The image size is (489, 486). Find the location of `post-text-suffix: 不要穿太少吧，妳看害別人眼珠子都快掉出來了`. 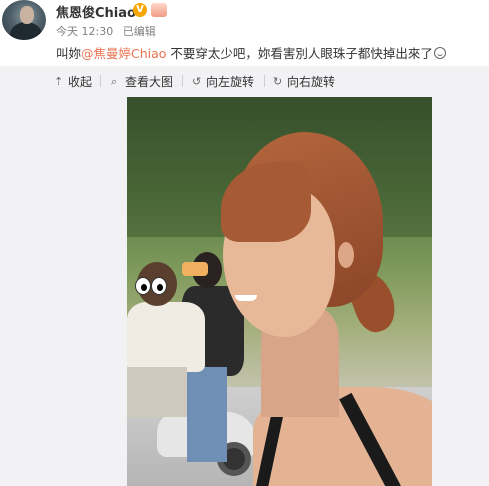

post-text-suffix: 不要穿太少吧，妳看害別人眼珠子都快掉出來了 is located at coordinates (299, 53).